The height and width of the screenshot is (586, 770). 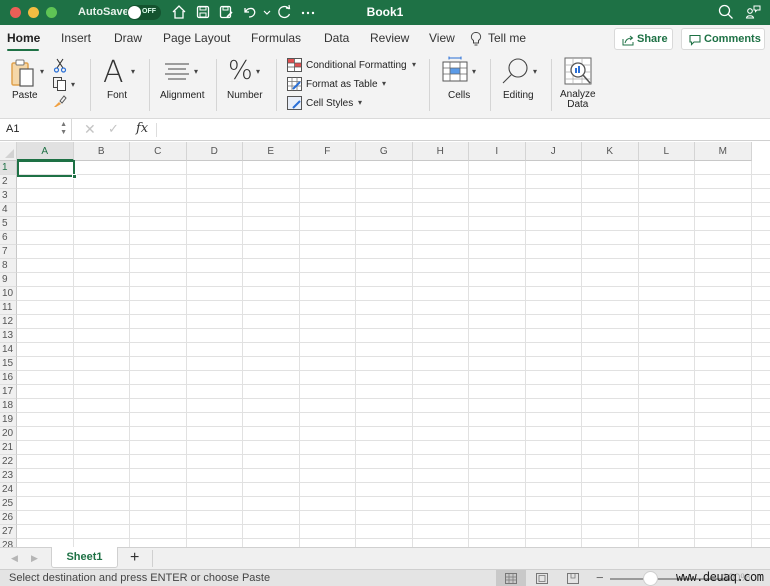 I want to click on row-header-25: 25, so click(x=8, y=504).